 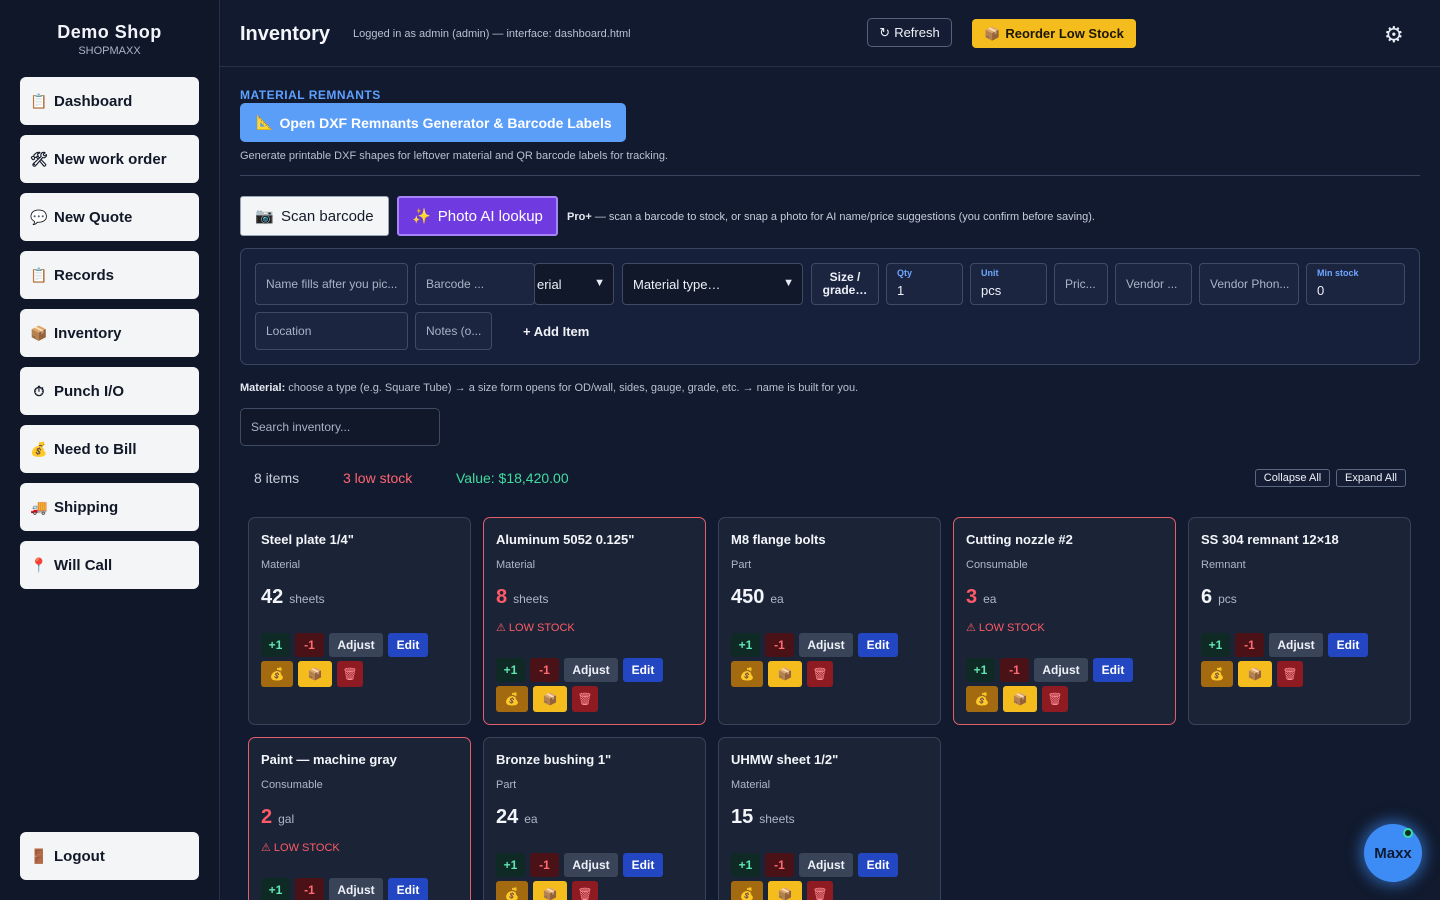 What do you see at coordinates (109, 565) in the screenshot?
I see `nav-will-call: 📍 Will Call` at bounding box center [109, 565].